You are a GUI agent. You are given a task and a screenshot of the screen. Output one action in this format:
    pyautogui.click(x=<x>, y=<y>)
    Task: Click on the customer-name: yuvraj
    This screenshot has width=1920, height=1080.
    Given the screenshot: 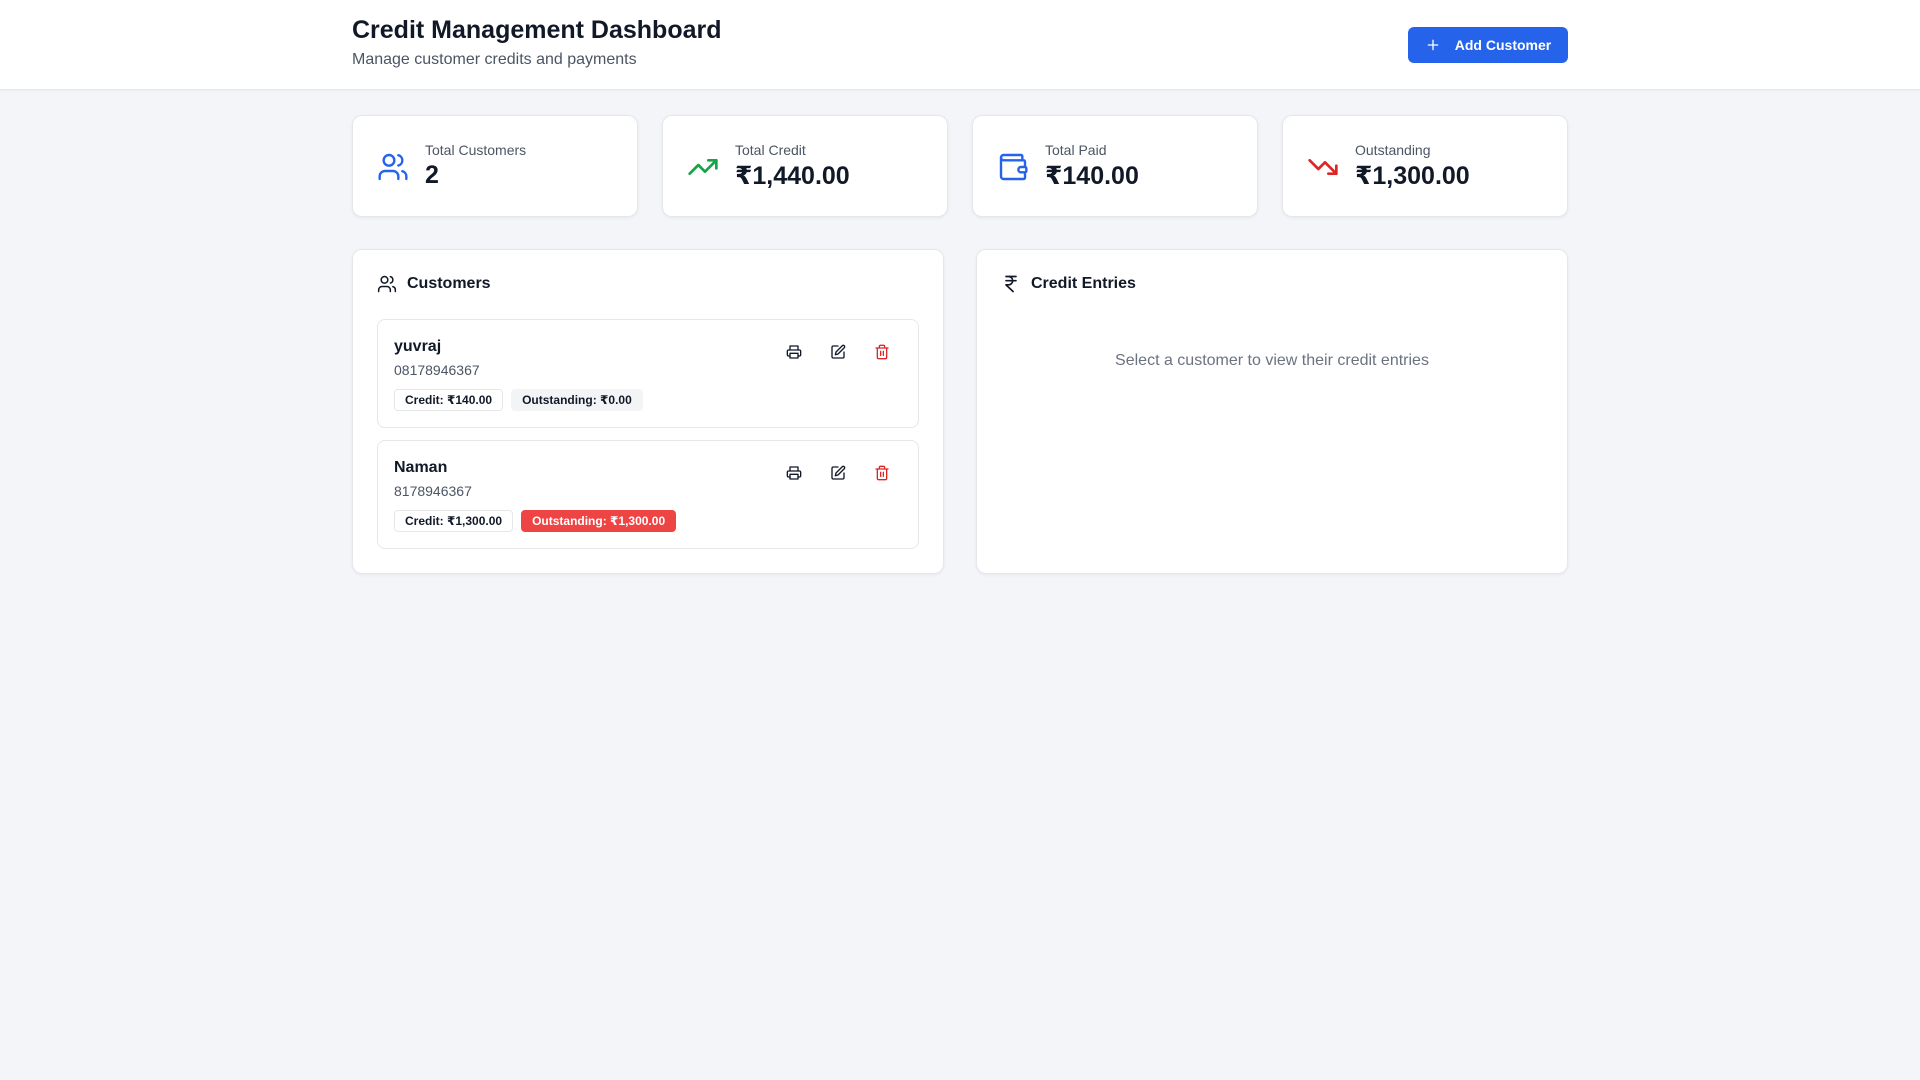 What is the action you would take?
    pyautogui.click(x=418, y=346)
    